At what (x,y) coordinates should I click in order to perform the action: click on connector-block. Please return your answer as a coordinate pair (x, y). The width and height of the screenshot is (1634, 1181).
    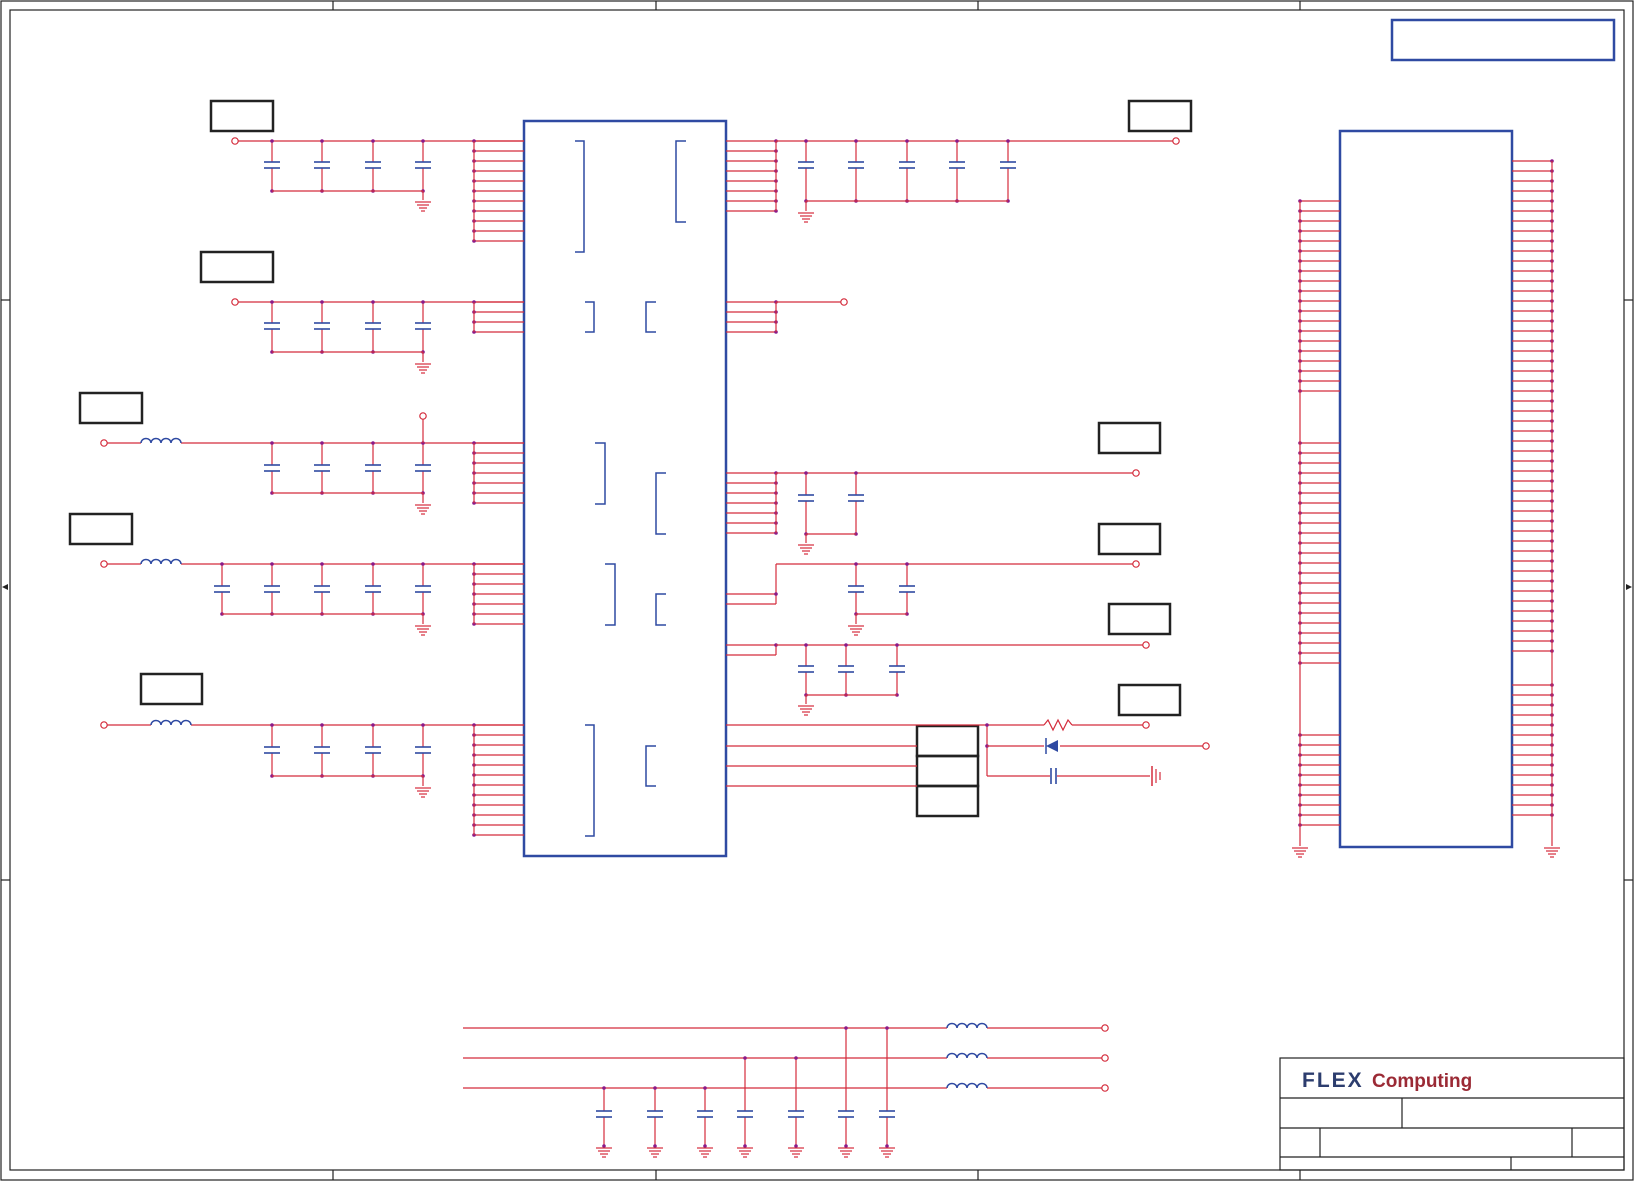
    Looking at the image, I should click on (1426, 489).